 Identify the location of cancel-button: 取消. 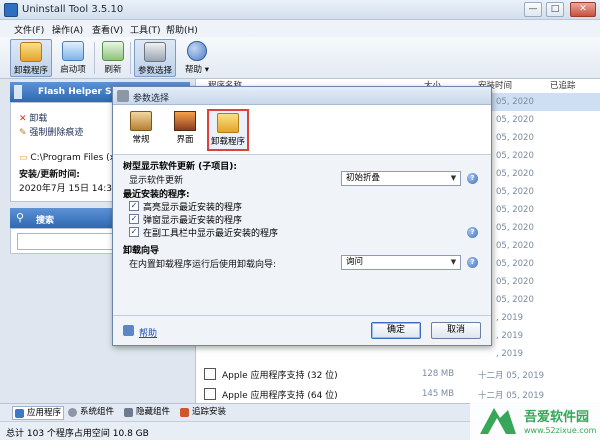
(456, 330).